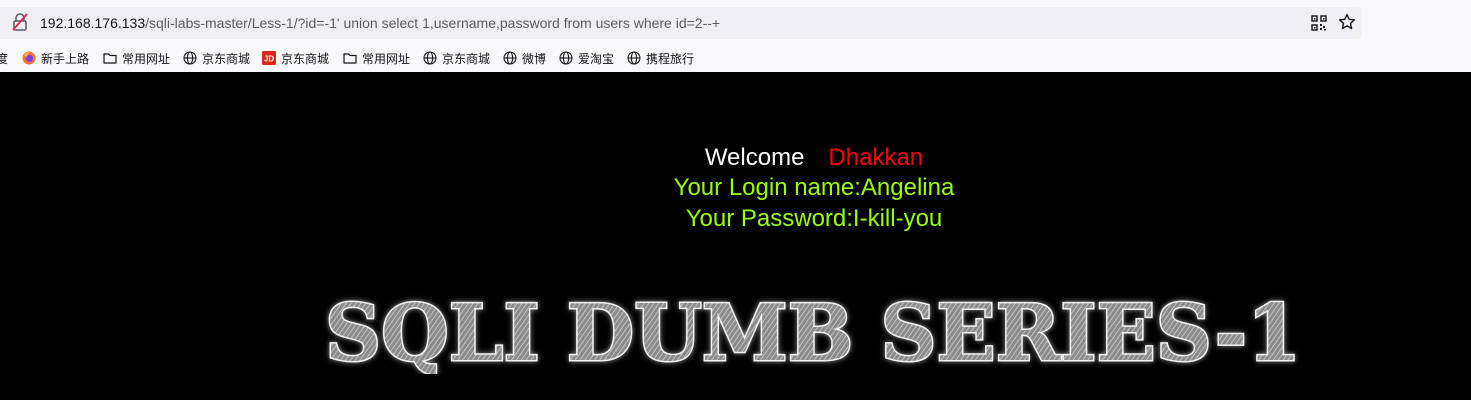 The height and width of the screenshot is (400, 1471). Describe the element at coordinates (814, 187) in the screenshot. I see `login-name-result: Your Login name:Angelina` at that location.